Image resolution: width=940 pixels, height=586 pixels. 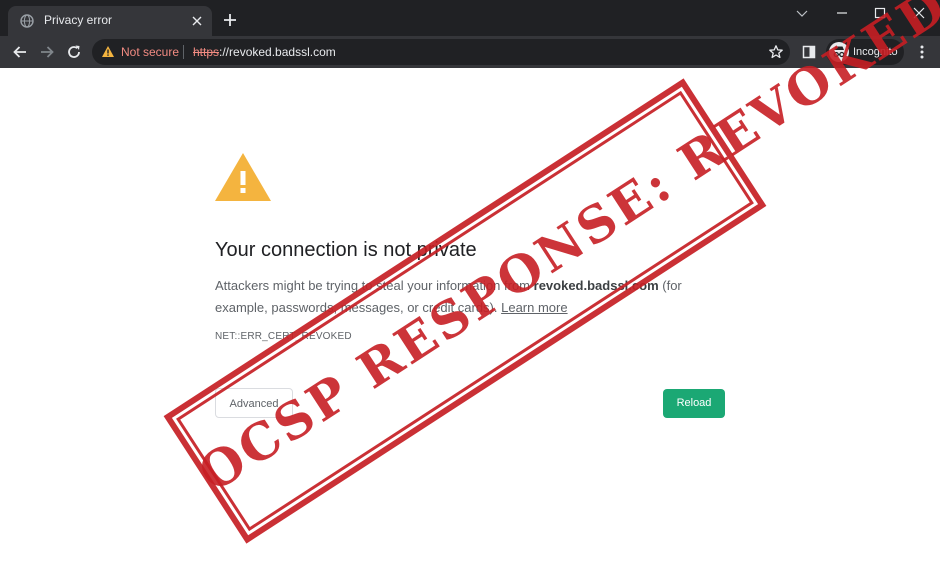 I want to click on tab-strip: Privacy error, so click(x=470, y=18).